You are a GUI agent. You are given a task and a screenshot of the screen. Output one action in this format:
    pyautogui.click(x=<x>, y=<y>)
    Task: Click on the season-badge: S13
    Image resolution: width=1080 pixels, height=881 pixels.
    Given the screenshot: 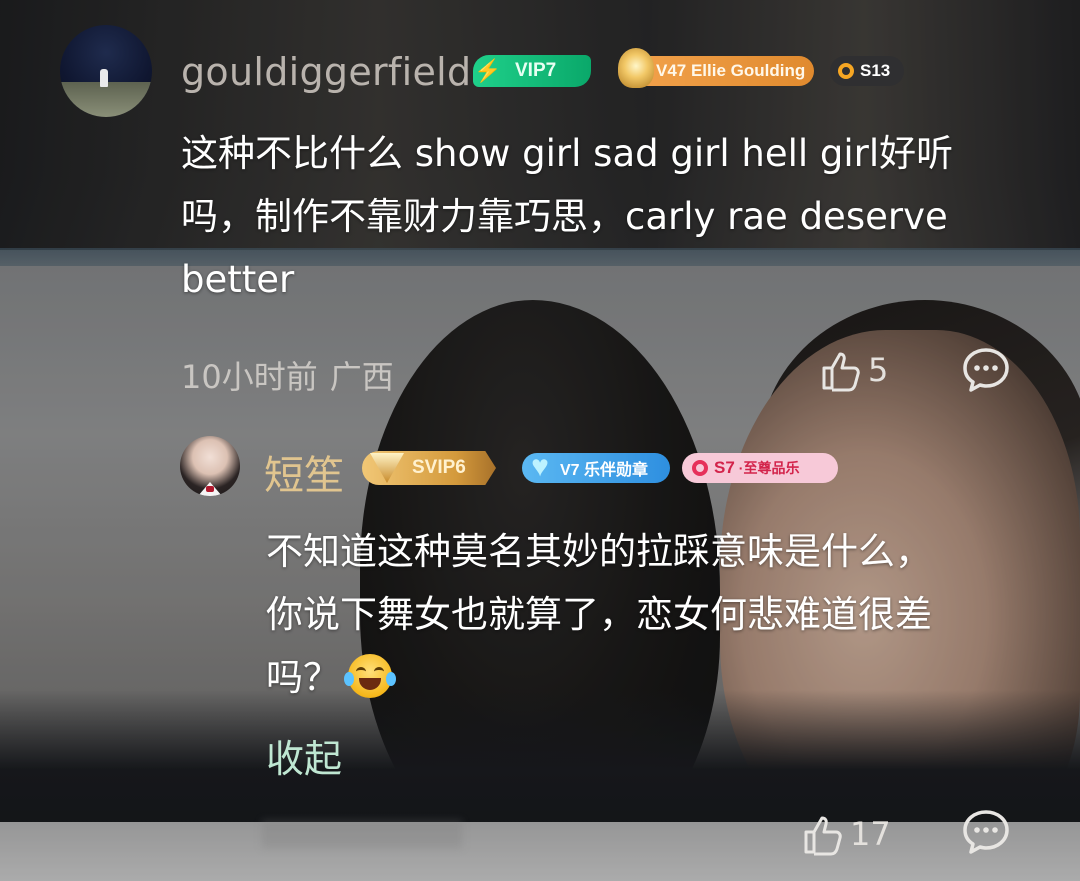 What is the action you would take?
    pyautogui.click(x=867, y=71)
    